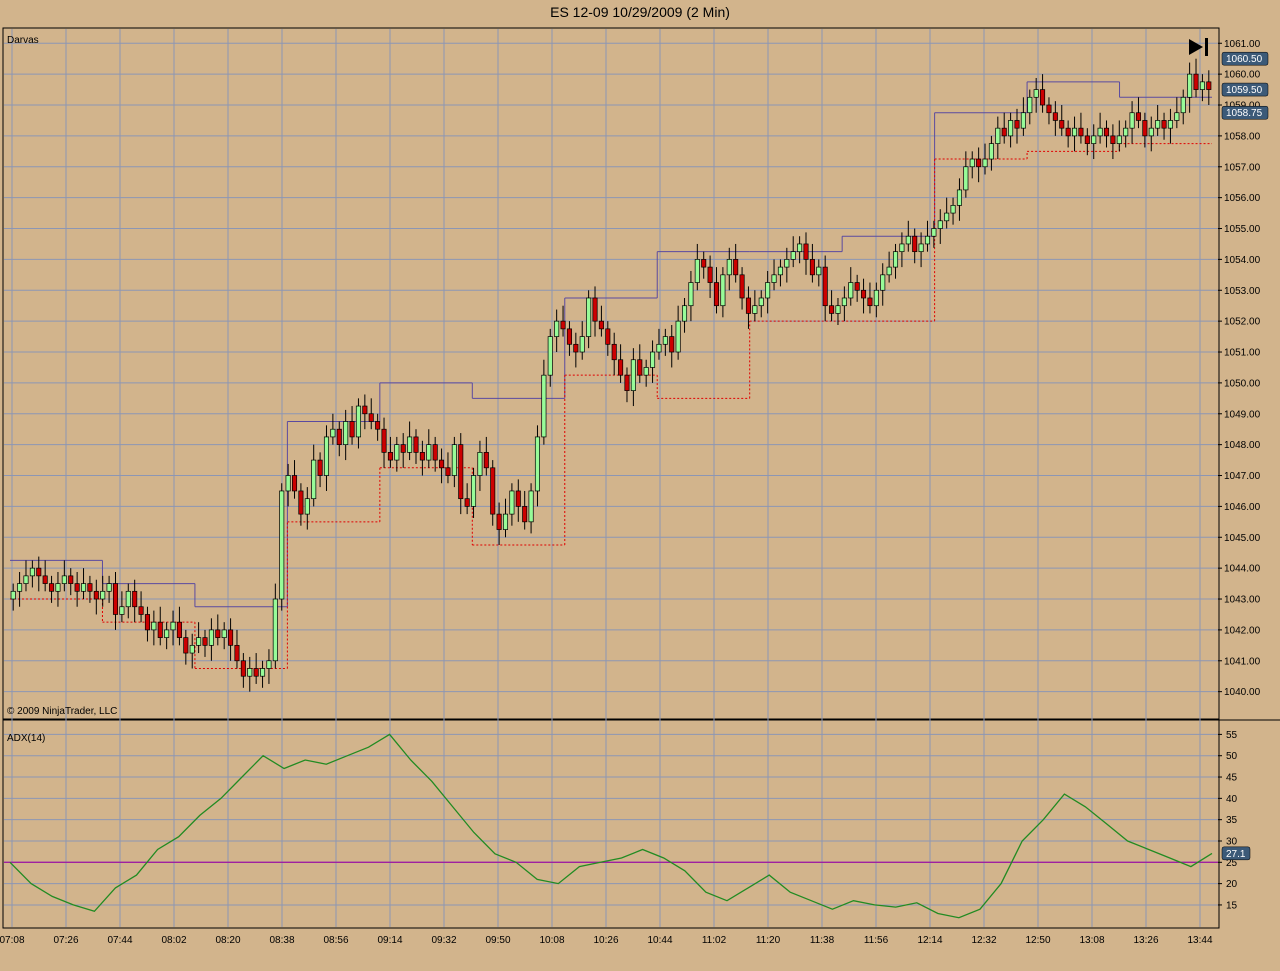  Describe the element at coordinates (1242, 44) in the screenshot. I see `price-tick-label: 1061.00` at that location.